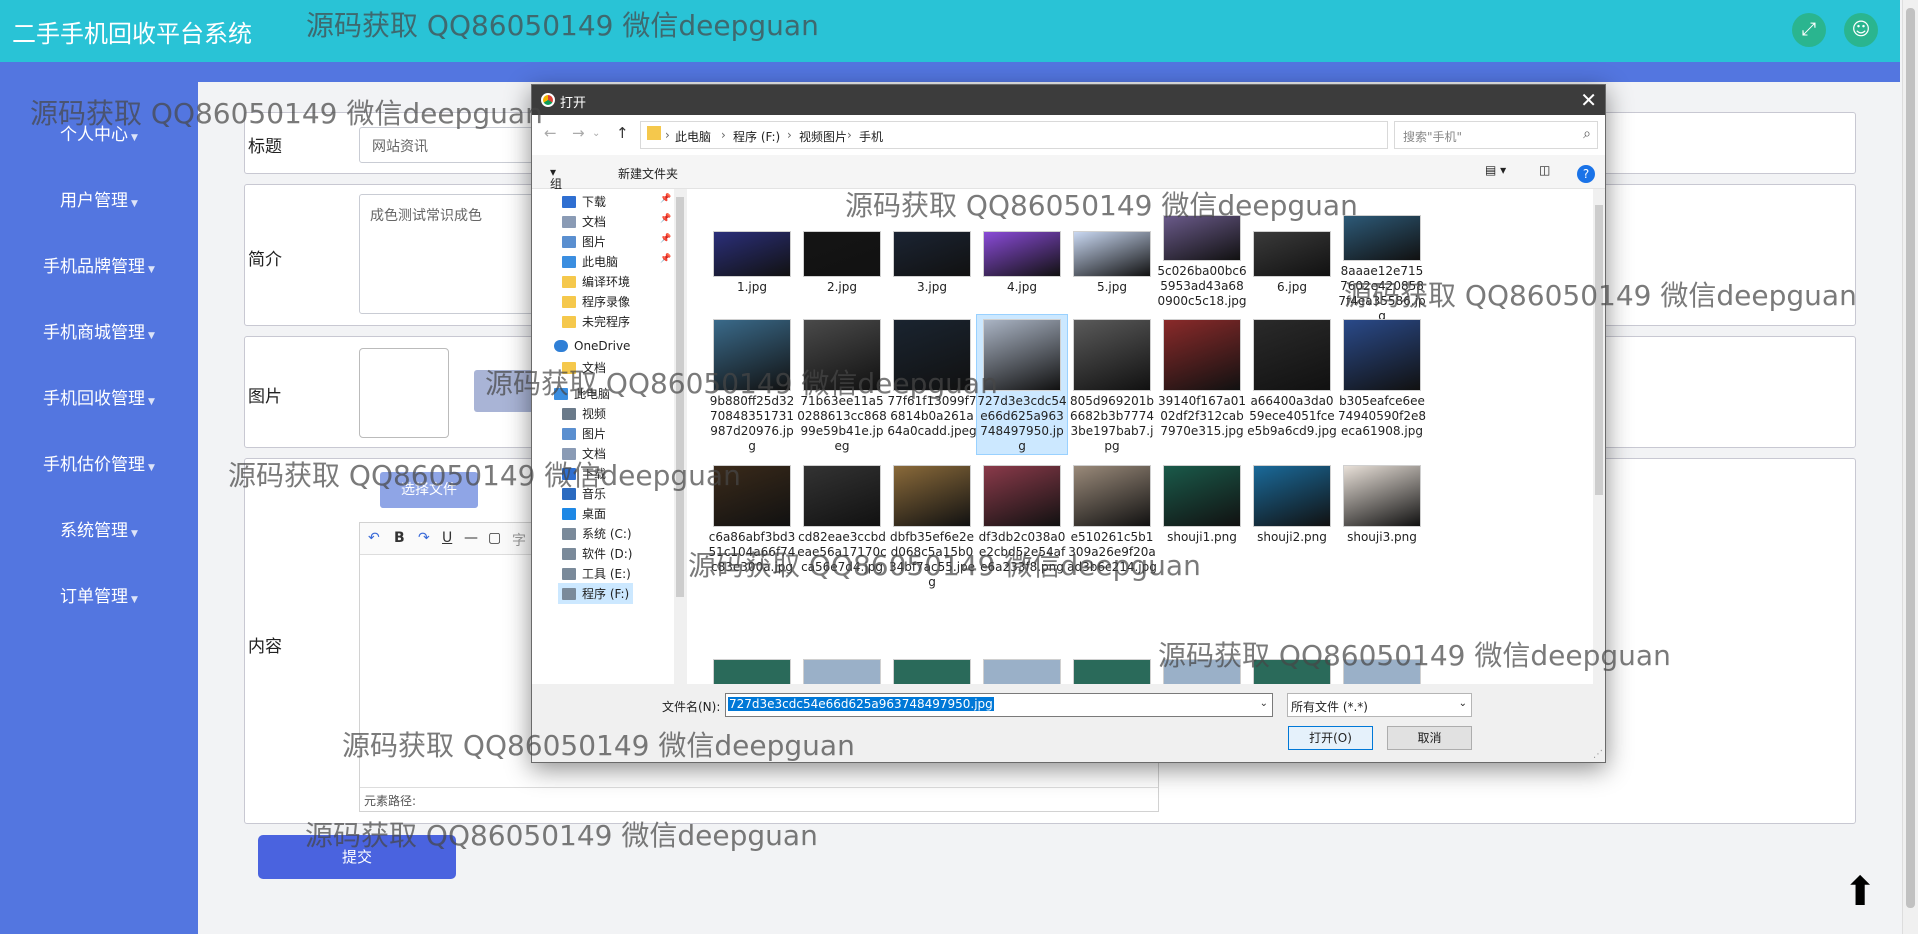 The height and width of the screenshot is (934, 1918). I want to click on nav-item-folder: 程序录像, so click(596, 301).